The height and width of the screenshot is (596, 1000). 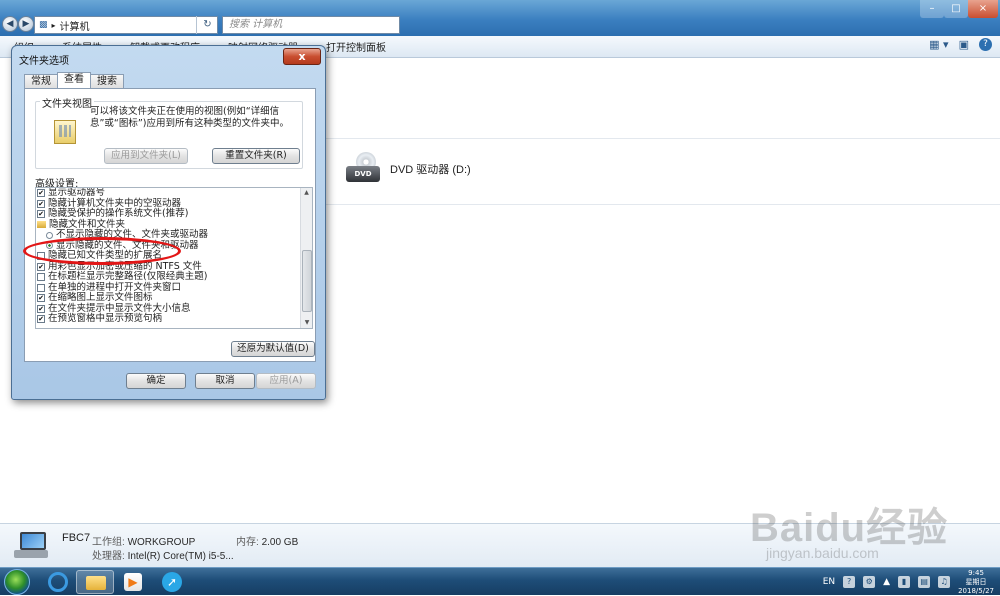 I want to click on language-indicator: EN, so click(x=829, y=582).